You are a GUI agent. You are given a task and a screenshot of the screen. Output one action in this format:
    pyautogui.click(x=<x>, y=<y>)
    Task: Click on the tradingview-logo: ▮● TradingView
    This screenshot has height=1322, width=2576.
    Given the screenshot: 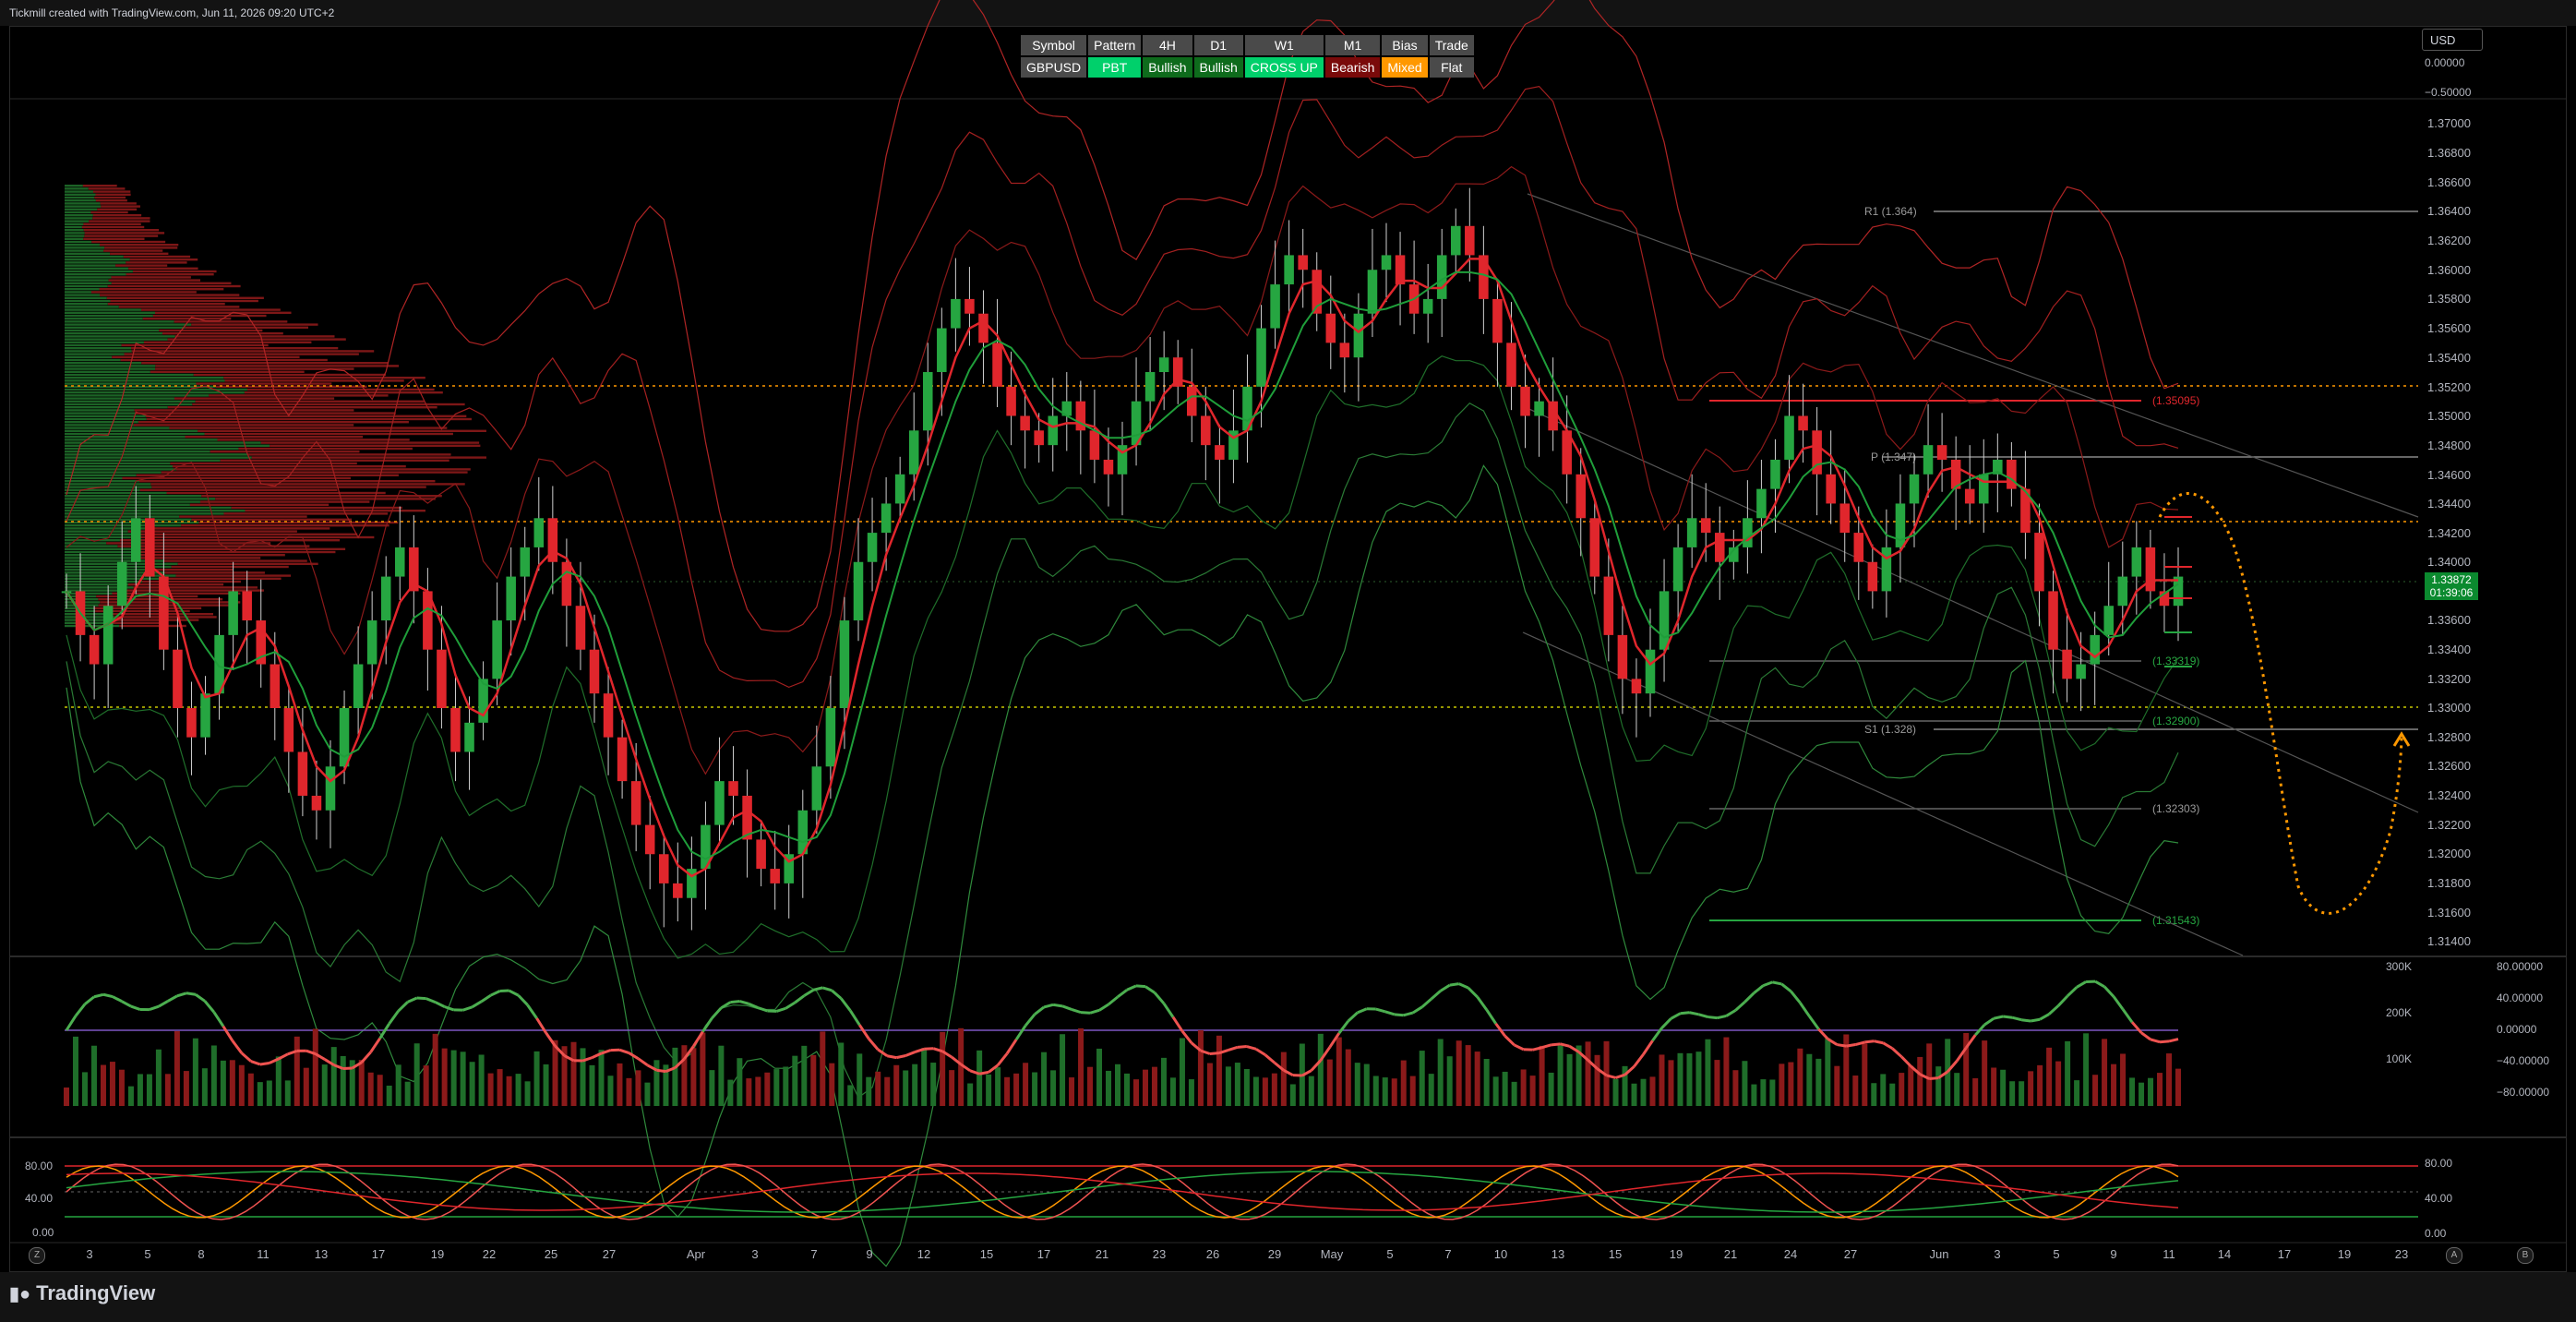 What is the action you would take?
    pyautogui.click(x=82, y=1293)
    